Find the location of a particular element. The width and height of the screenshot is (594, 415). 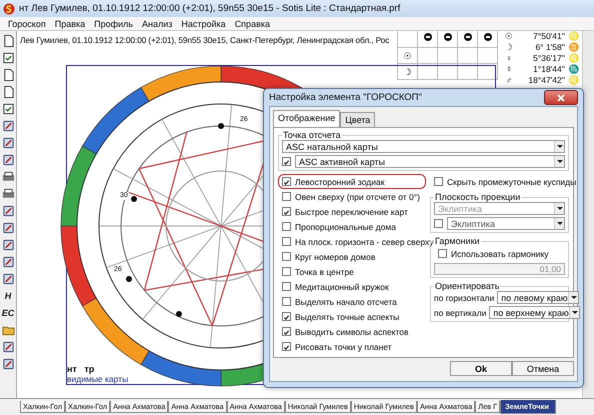

cancel-button: Отмена is located at coordinates (543, 368).